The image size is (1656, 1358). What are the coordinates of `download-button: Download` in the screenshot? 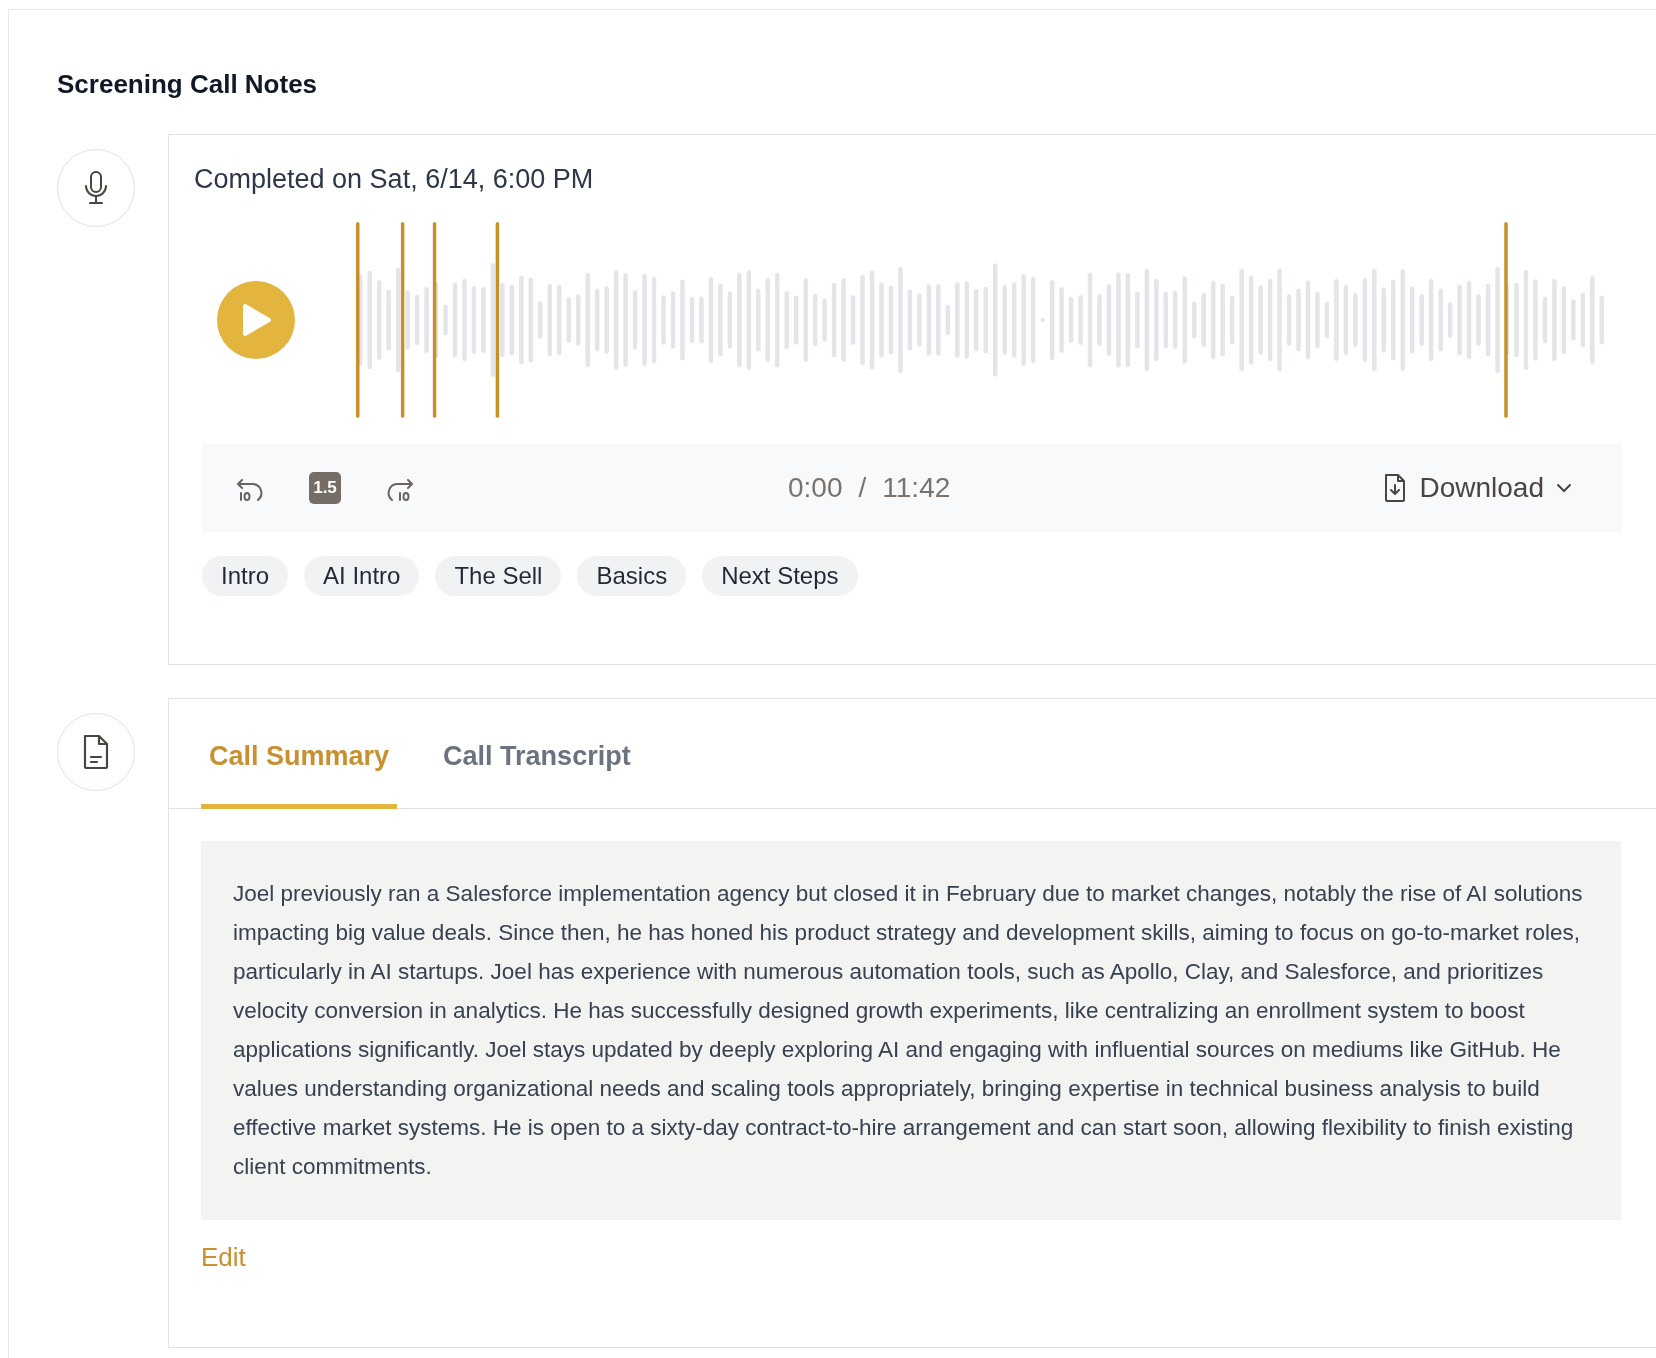 It's located at (1477, 488).